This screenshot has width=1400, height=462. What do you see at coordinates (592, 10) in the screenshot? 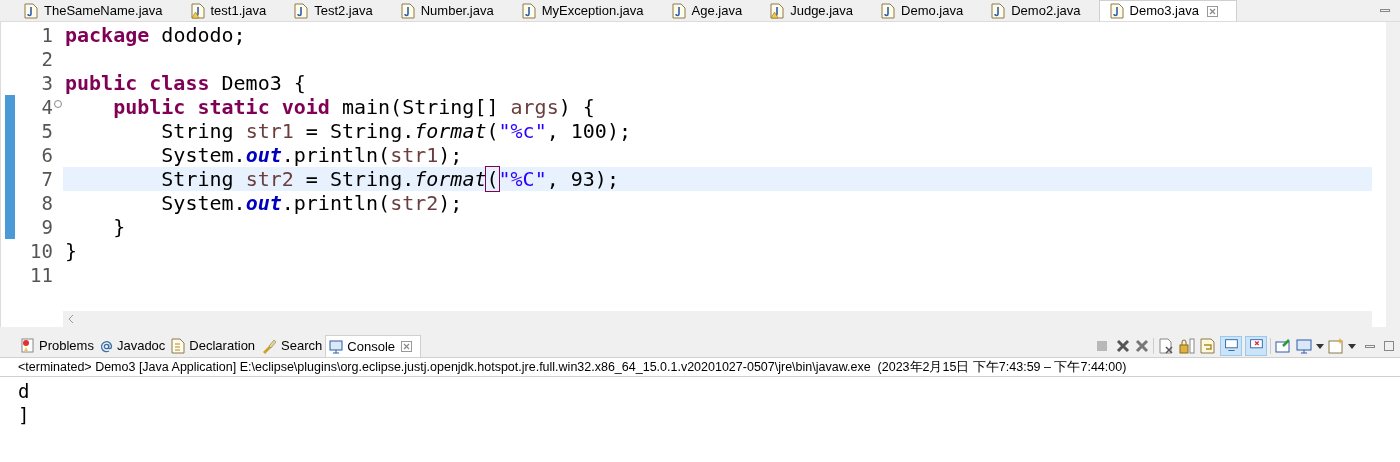
I see `tab-label: MyException.java` at bounding box center [592, 10].